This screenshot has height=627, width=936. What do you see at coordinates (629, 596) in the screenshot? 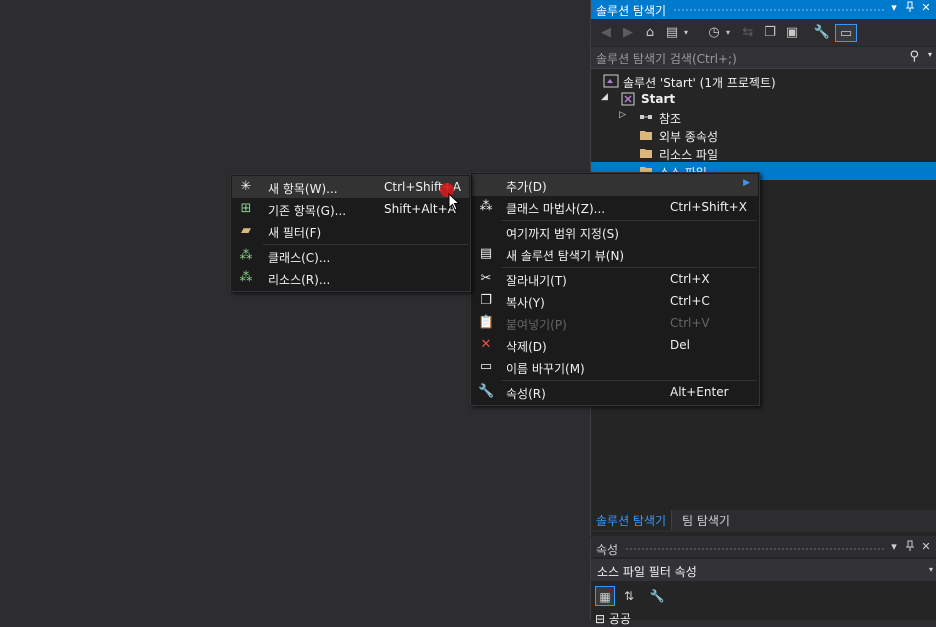
I see `alphabetical-icon: ⇅` at bounding box center [629, 596].